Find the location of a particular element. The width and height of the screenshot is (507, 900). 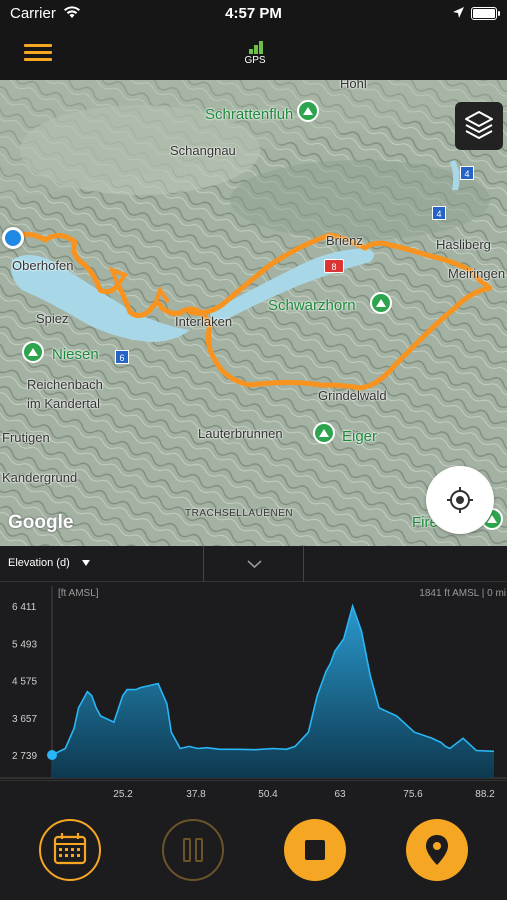

x-tick-label: 50.4 is located at coordinates (268, 794).